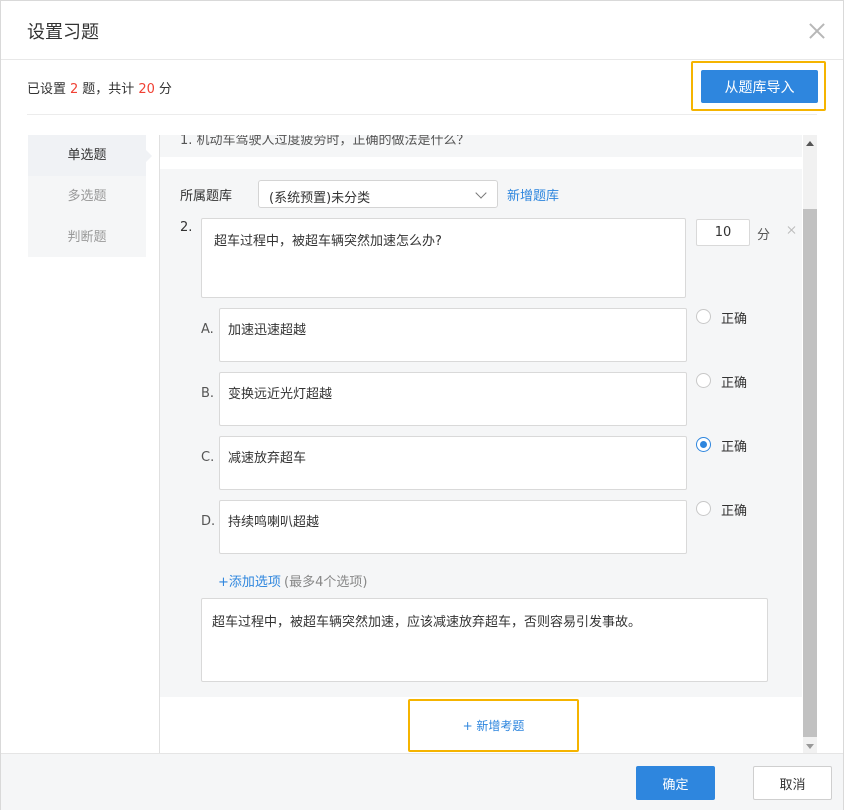 This screenshot has height=810, width=844. What do you see at coordinates (453, 463) in the screenshot?
I see `option-input: 减速放弃超车` at bounding box center [453, 463].